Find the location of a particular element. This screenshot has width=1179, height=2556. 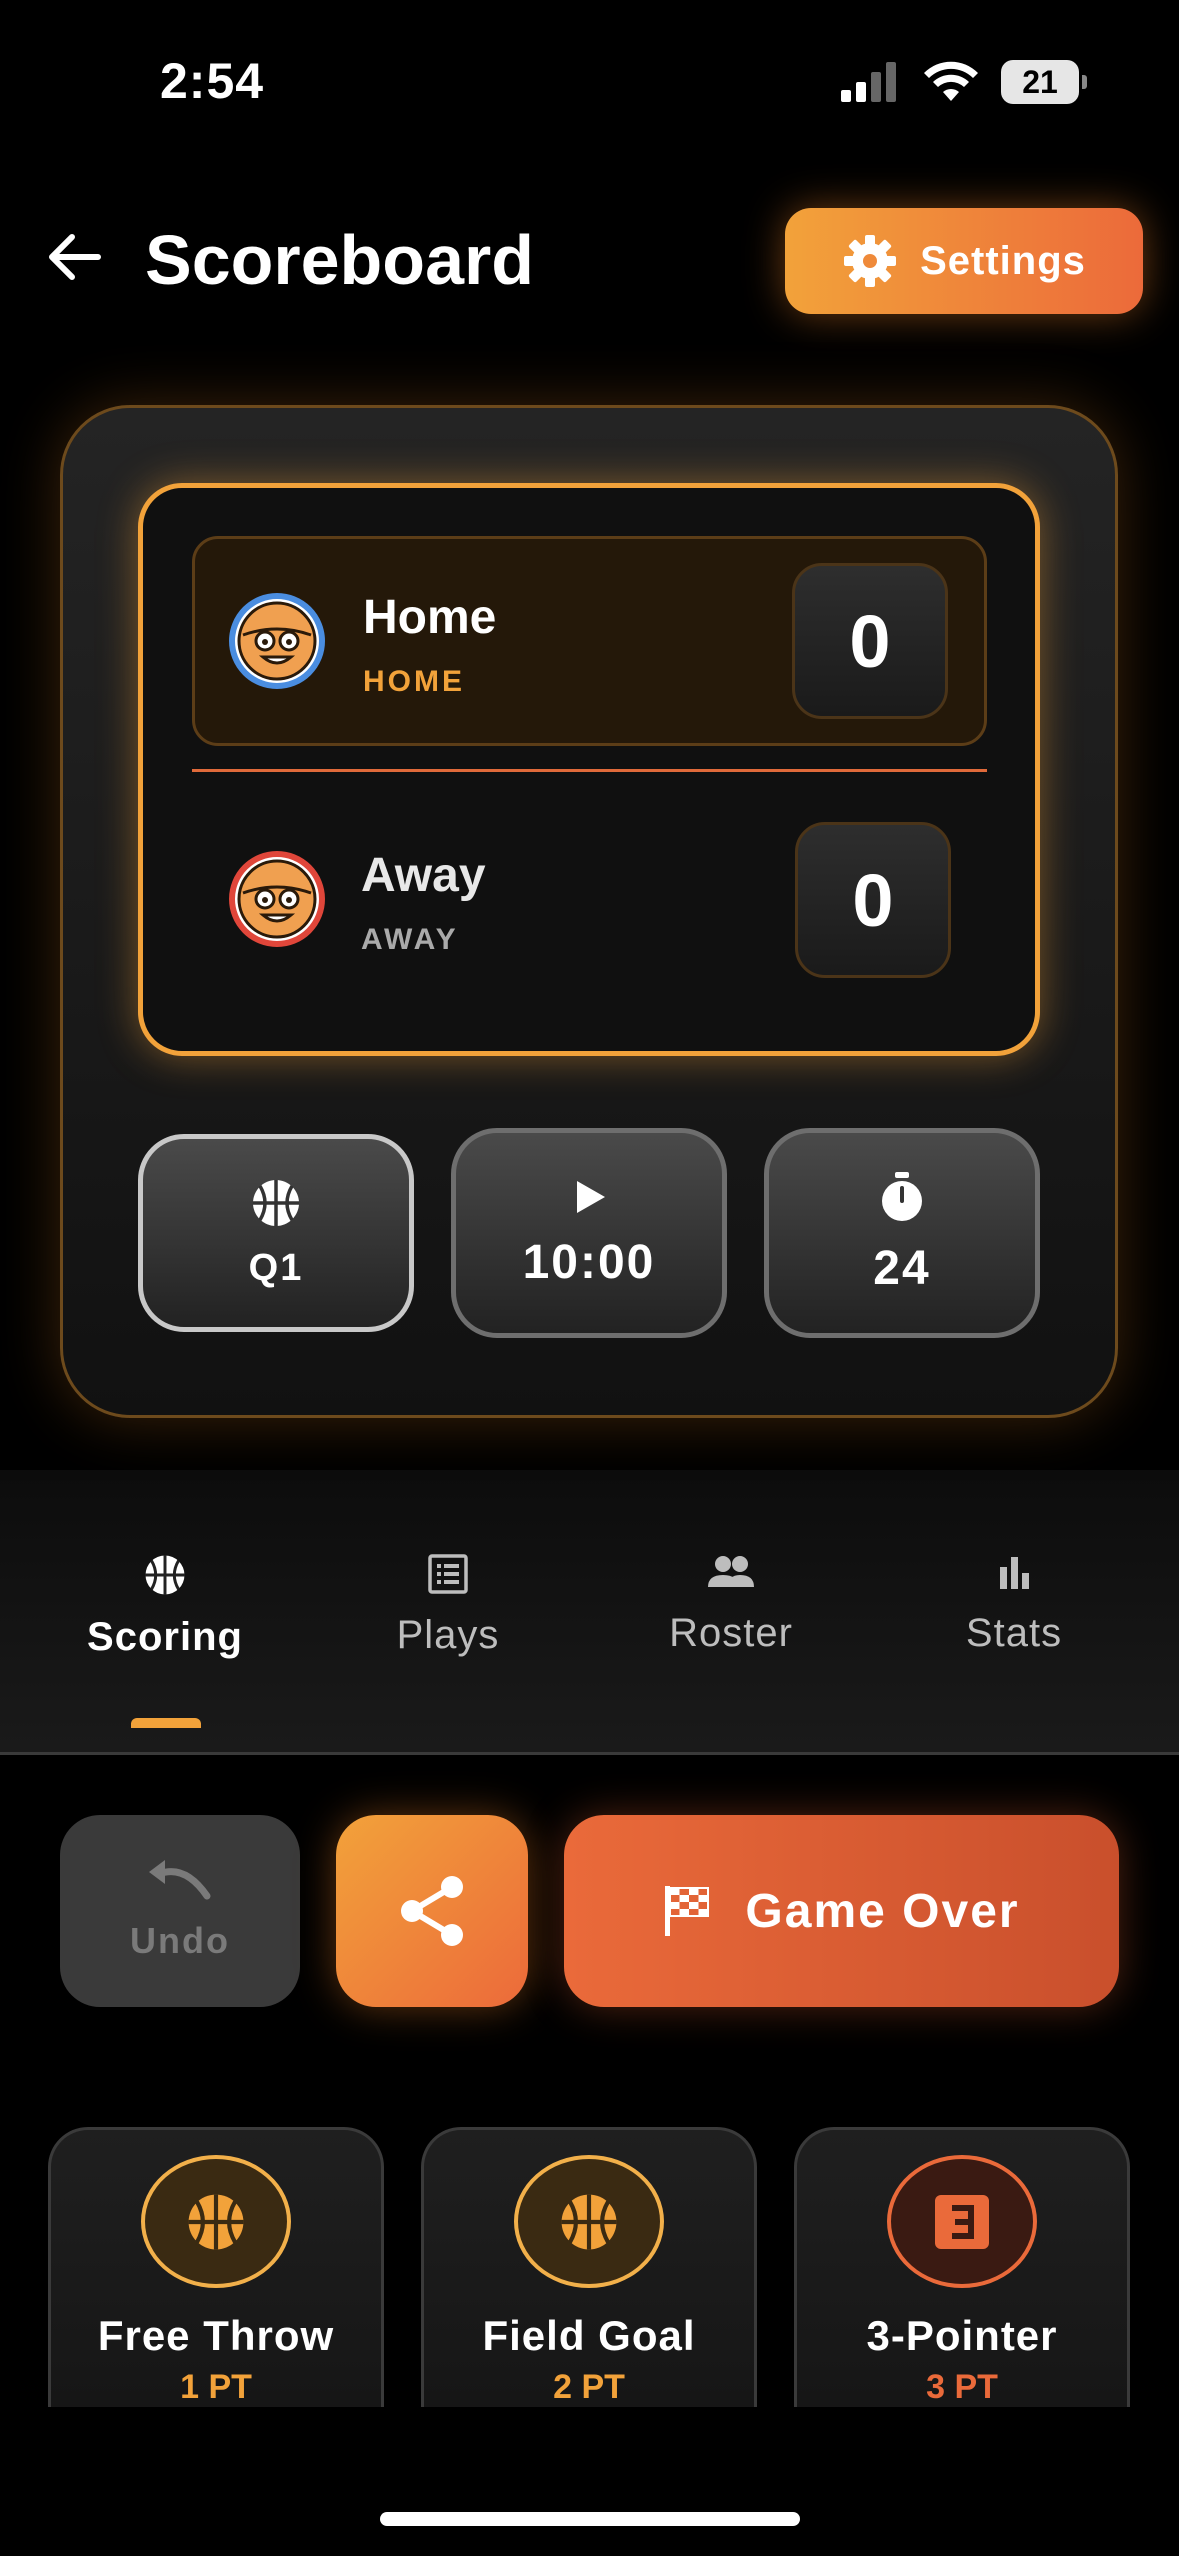

home-score: 0 is located at coordinates (870, 641).